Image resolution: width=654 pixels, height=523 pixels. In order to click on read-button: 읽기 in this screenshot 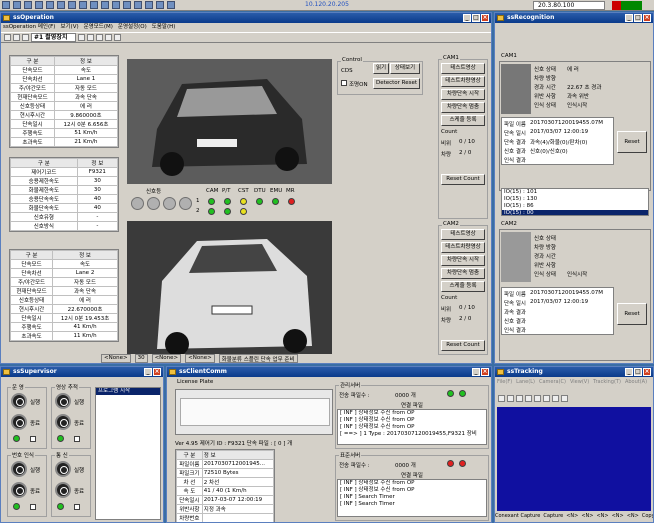, I will do `click(381, 68)`.